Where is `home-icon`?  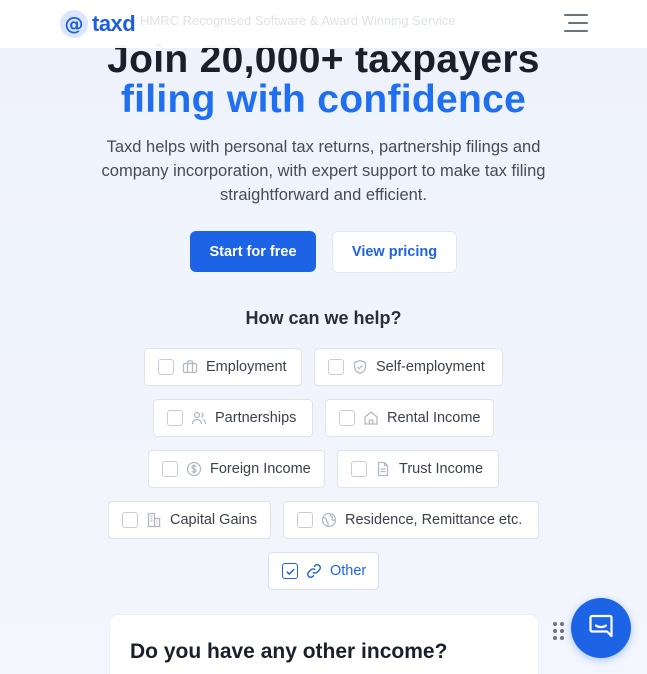
home-icon is located at coordinates (371, 418).